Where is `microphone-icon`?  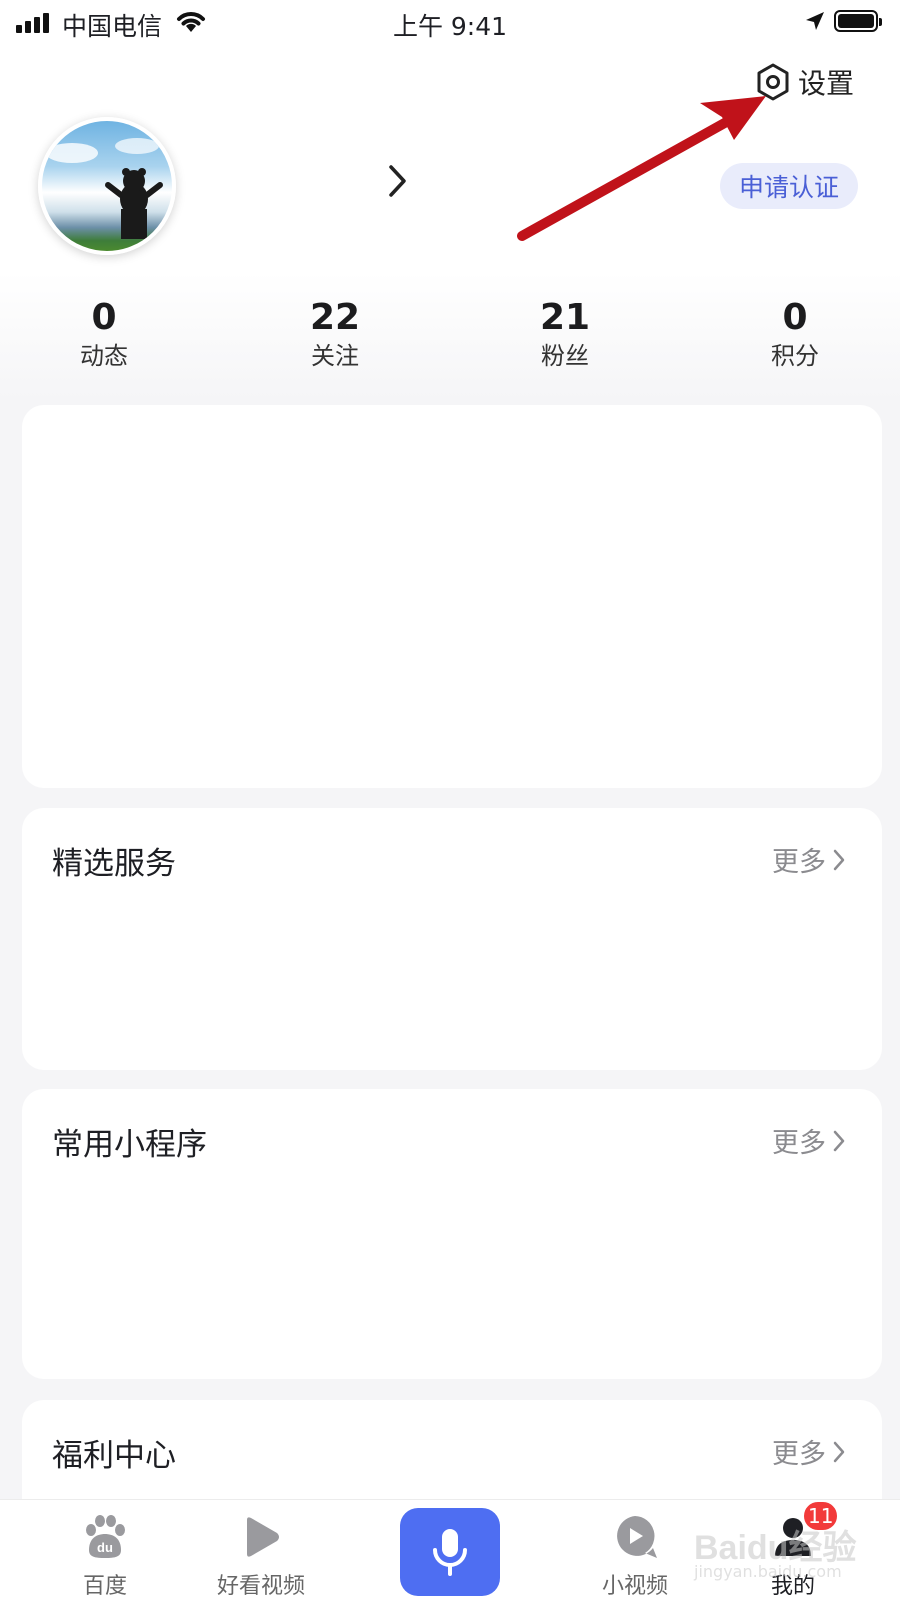
microphone-icon is located at coordinates (450, 1552).